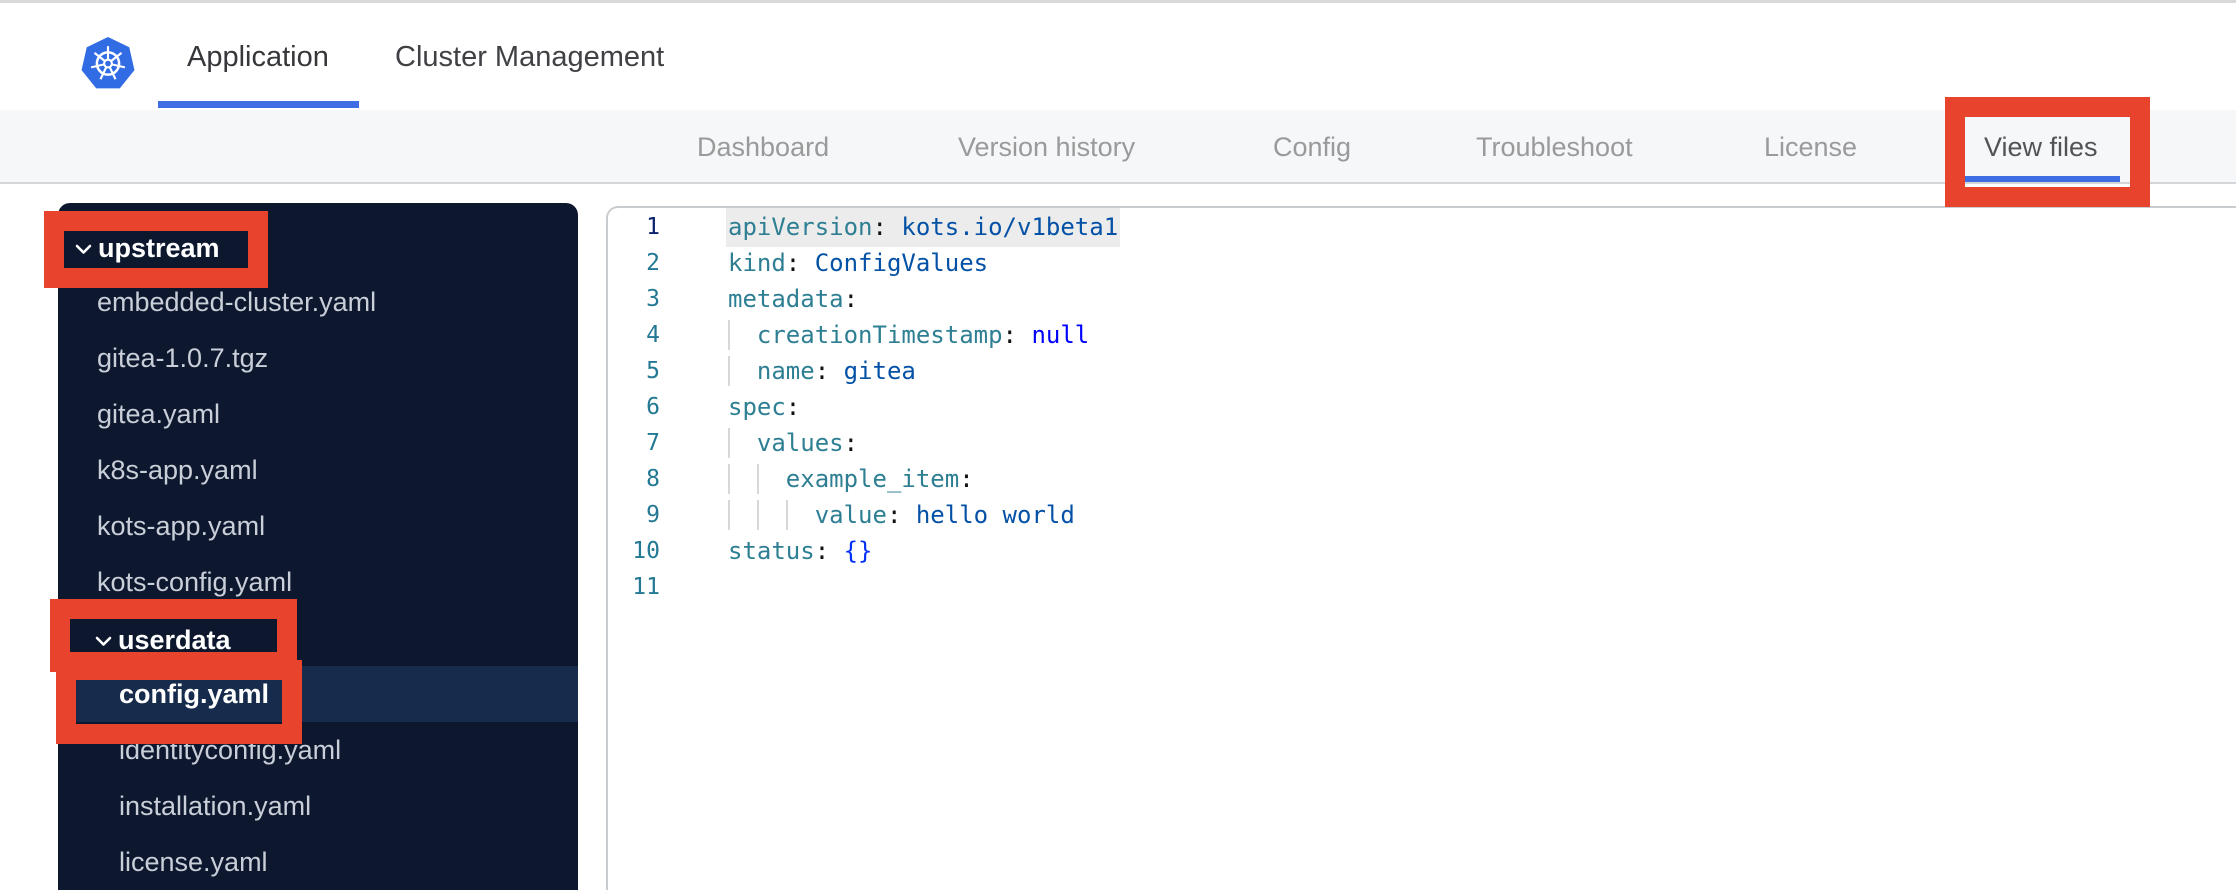 Image resolution: width=2236 pixels, height=890 pixels. I want to click on code-line: 10 status: {}, so click(1422, 551).